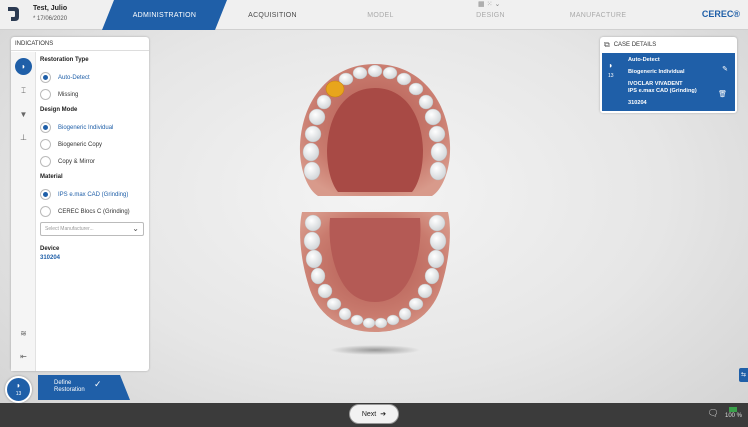  What do you see at coordinates (733, 409) in the screenshot?
I see `battery-icon` at bounding box center [733, 409].